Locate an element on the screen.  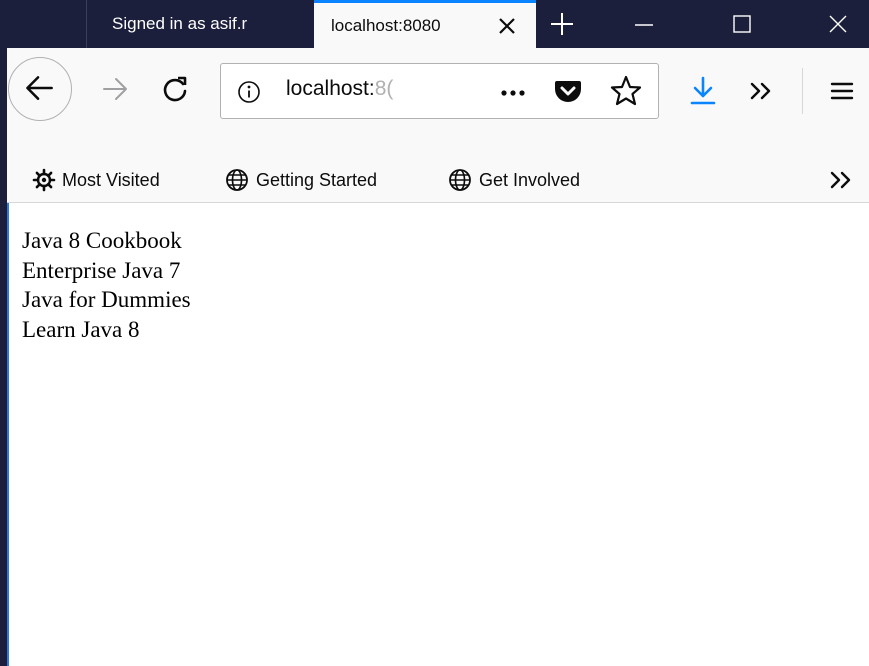
download-icon is located at coordinates (703, 91).